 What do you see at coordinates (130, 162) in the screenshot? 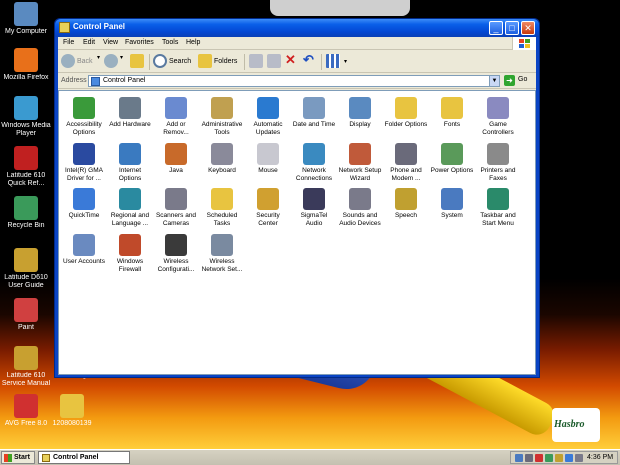
I see `control-panel-item: Internet Options` at bounding box center [130, 162].